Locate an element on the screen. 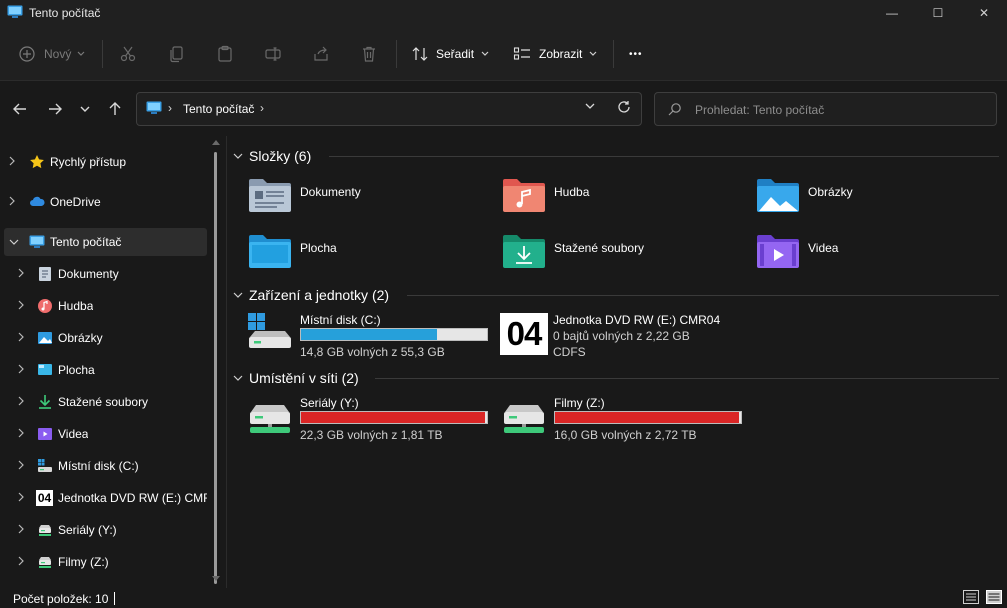 Image resolution: width=1007 pixels, height=608 pixels. delete-button is located at coordinates (369, 54).